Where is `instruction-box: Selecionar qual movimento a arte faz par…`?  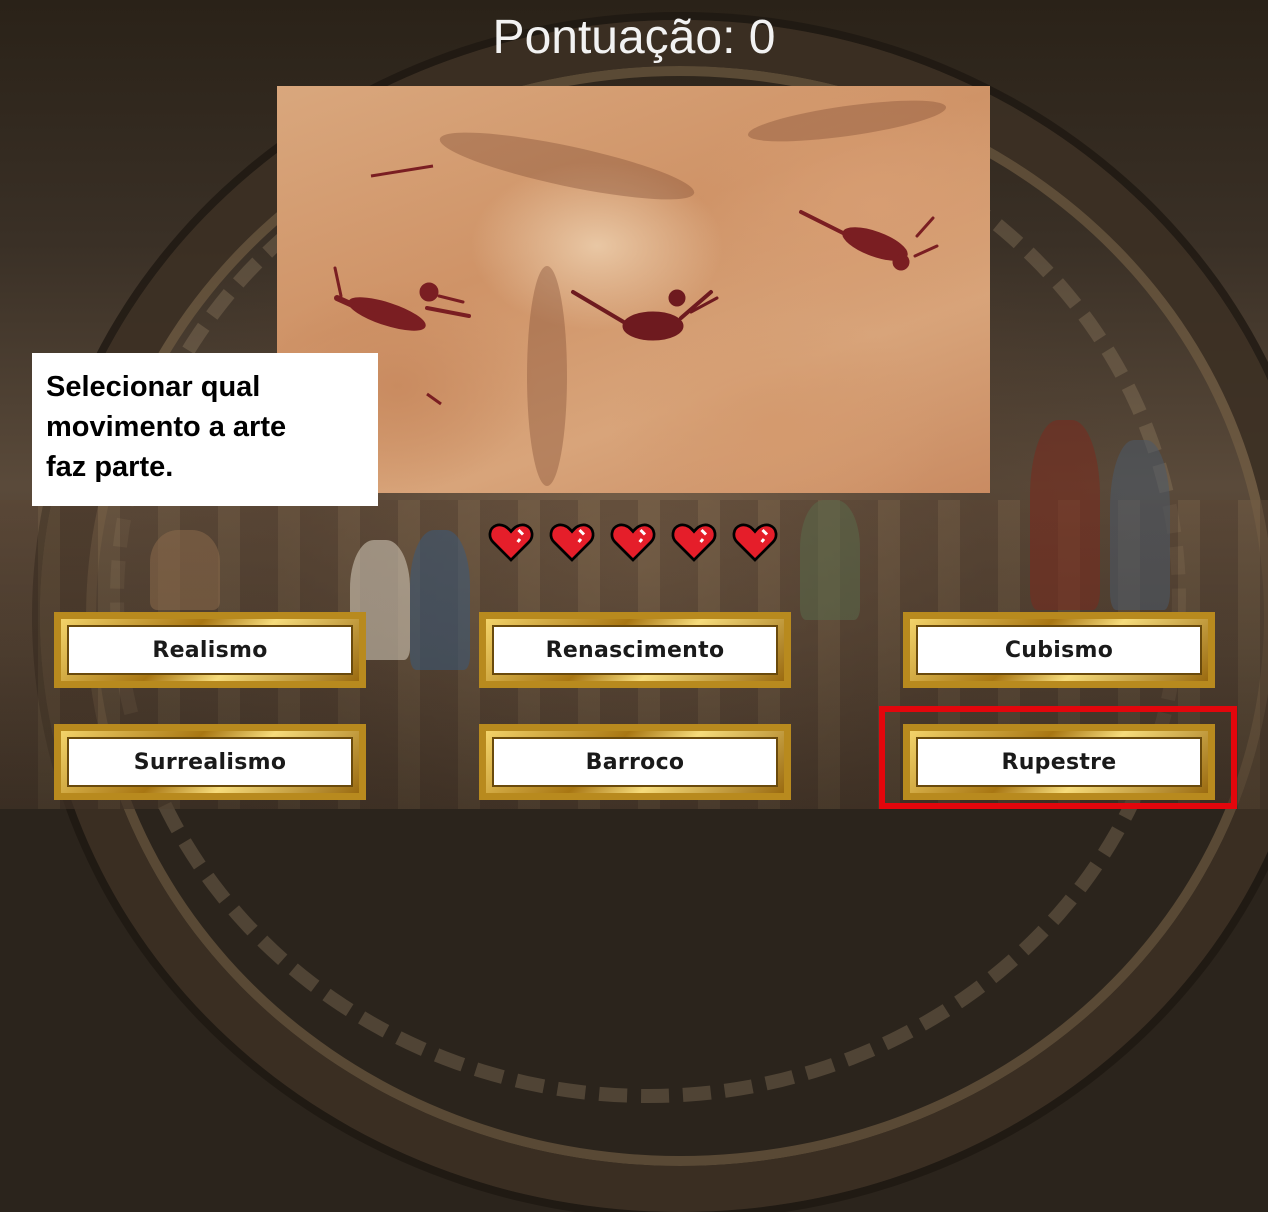
instruction-box: Selecionar qual movimento a arte faz par… is located at coordinates (205, 429).